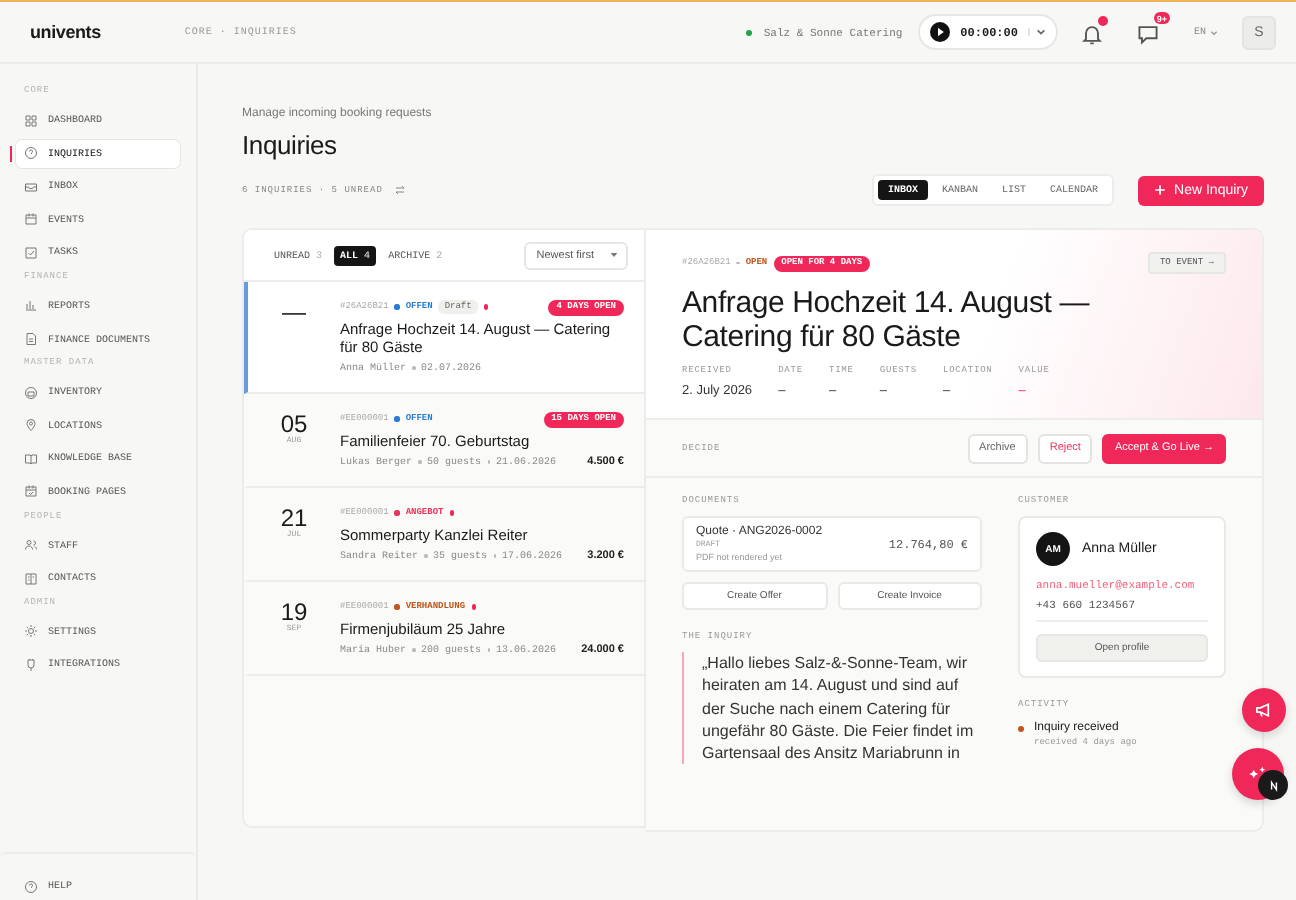  I want to click on plus-icon, so click(1160, 190).